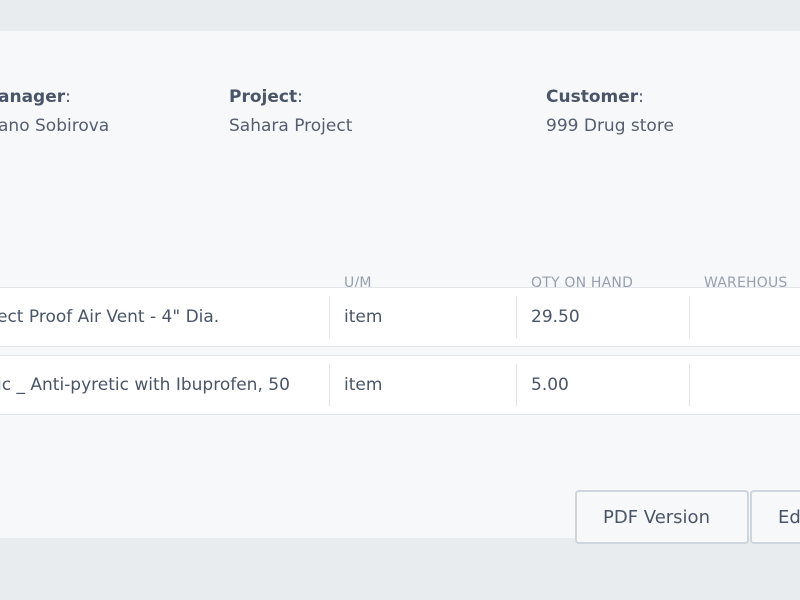 This screenshot has width=800, height=600. What do you see at coordinates (775, 517) in the screenshot?
I see `edit-button: Ed` at bounding box center [775, 517].